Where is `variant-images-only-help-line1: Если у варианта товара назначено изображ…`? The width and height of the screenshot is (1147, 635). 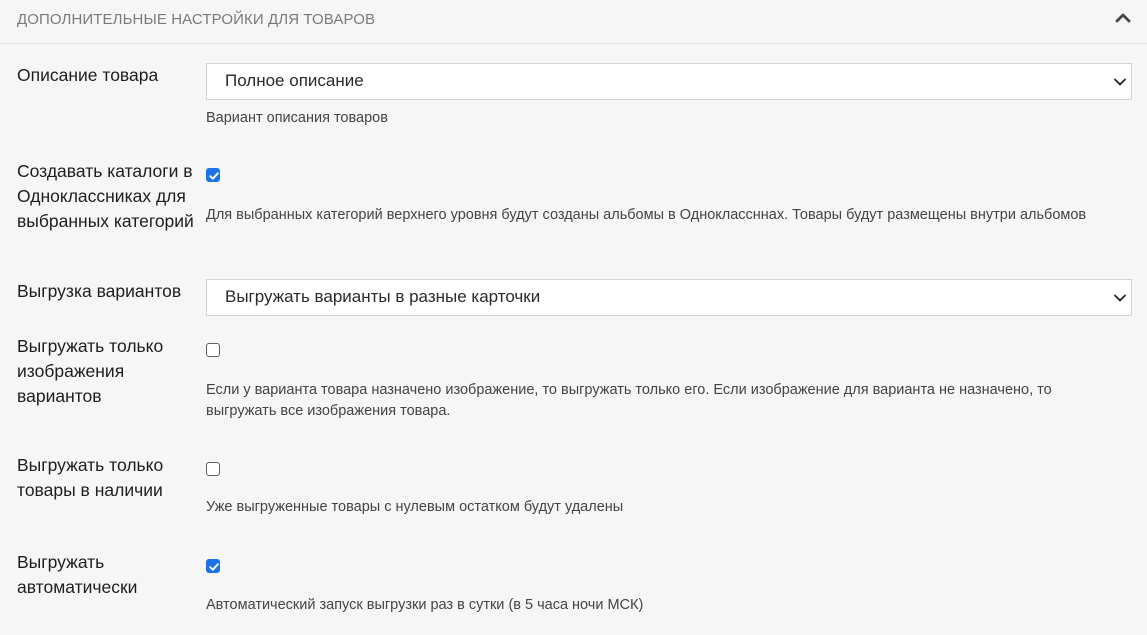 variant-images-only-help-line1: Если у варианта товара назначено изображ… is located at coordinates (629, 390).